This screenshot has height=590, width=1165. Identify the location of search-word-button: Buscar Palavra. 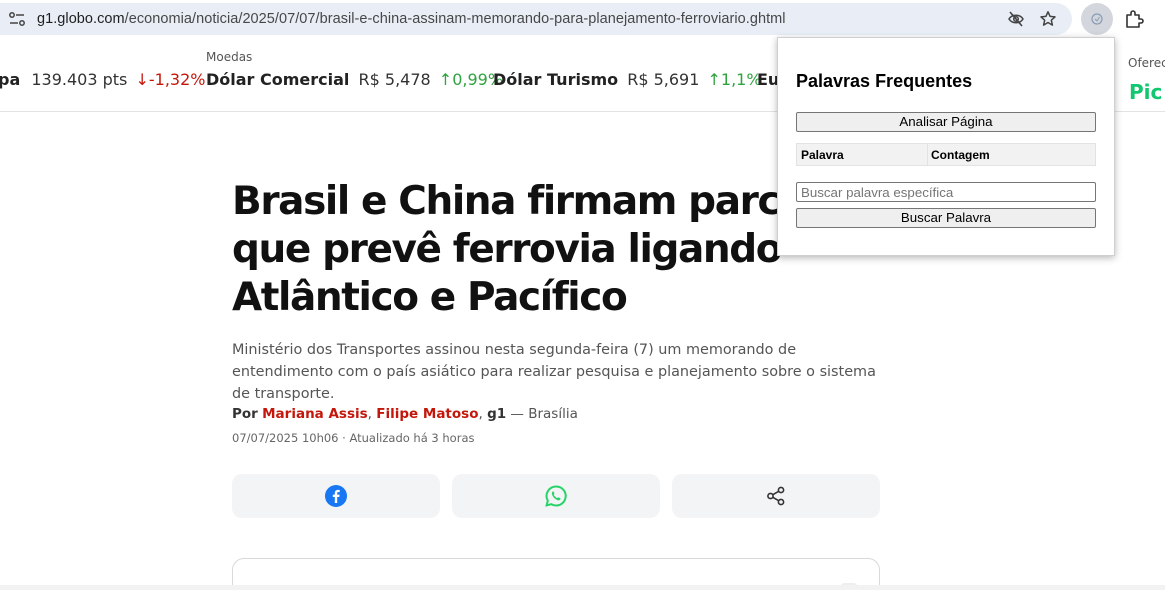
(946, 218).